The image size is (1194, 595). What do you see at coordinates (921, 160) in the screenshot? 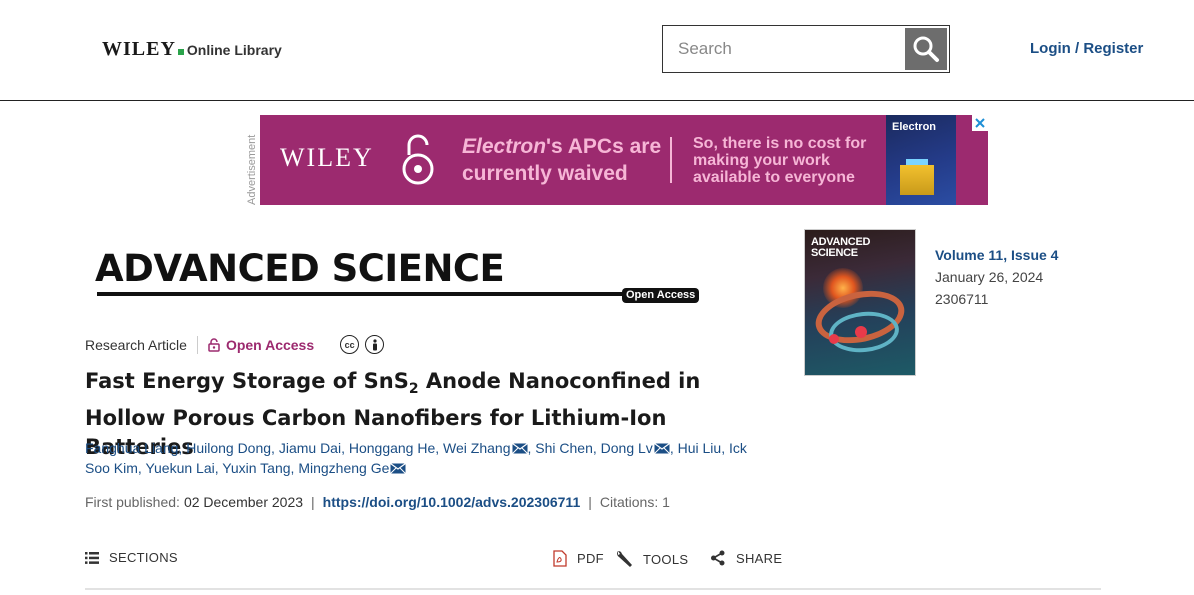
I see `ad-journal-cover: Electron` at bounding box center [921, 160].